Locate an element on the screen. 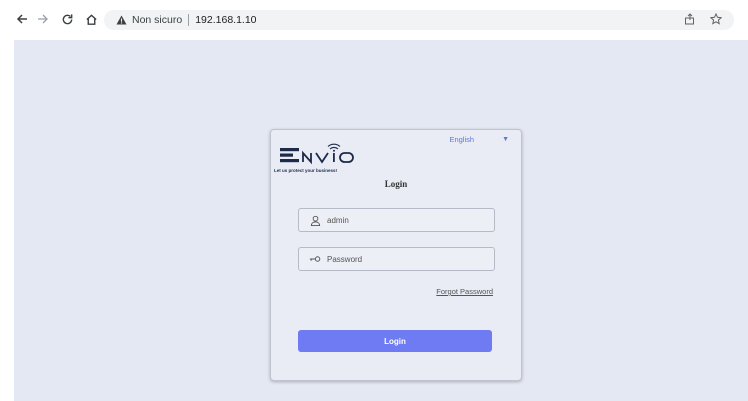  security-indicator: Non sicuro is located at coordinates (149, 20).